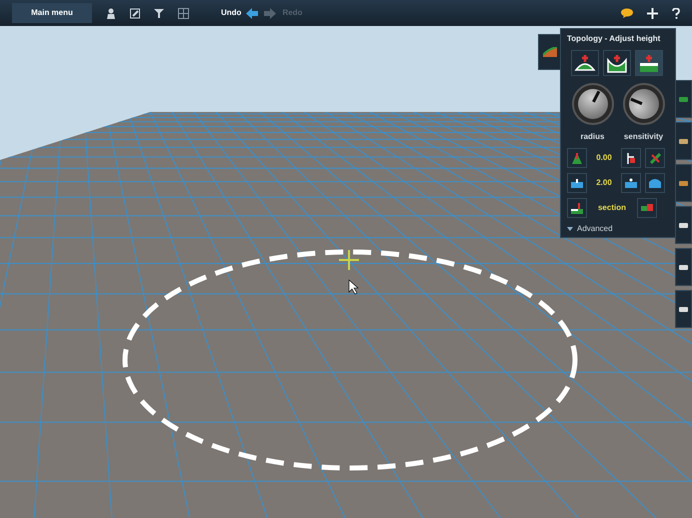 The height and width of the screenshot is (518, 692). I want to click on cone-icon, so click(577, 158).